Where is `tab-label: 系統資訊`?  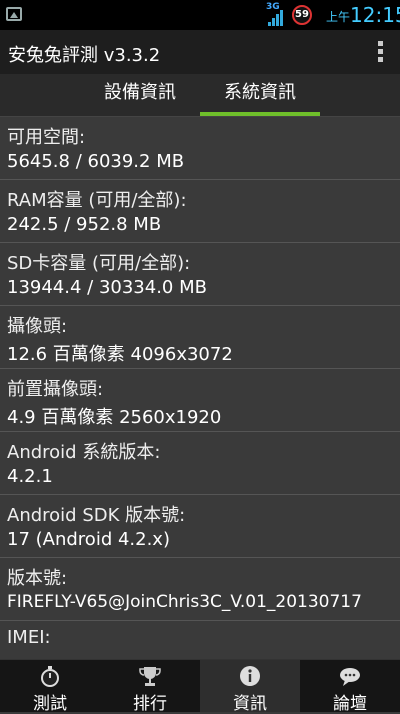
tab-label: 系統資訊 is located at coordinates (260, 92).